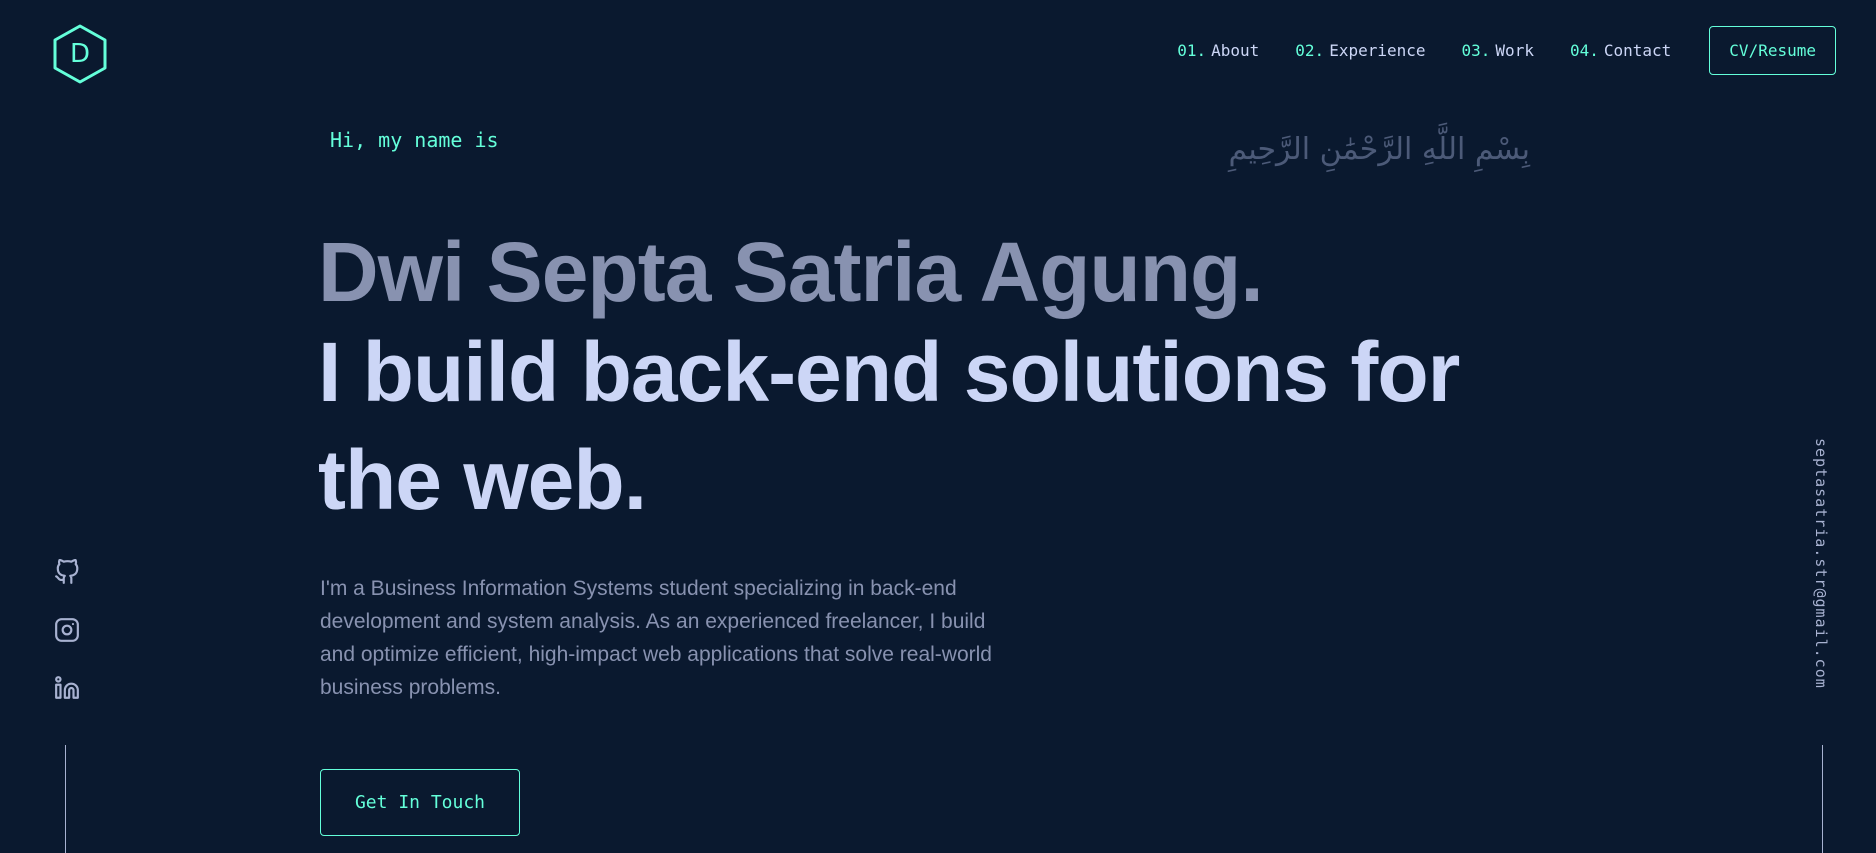 The height and width of the screenshot is (853, 1876). Describe the element at coordinates (414, 140) in the screenshot. I see `hero-greeting: Hi, my name is` at that location.